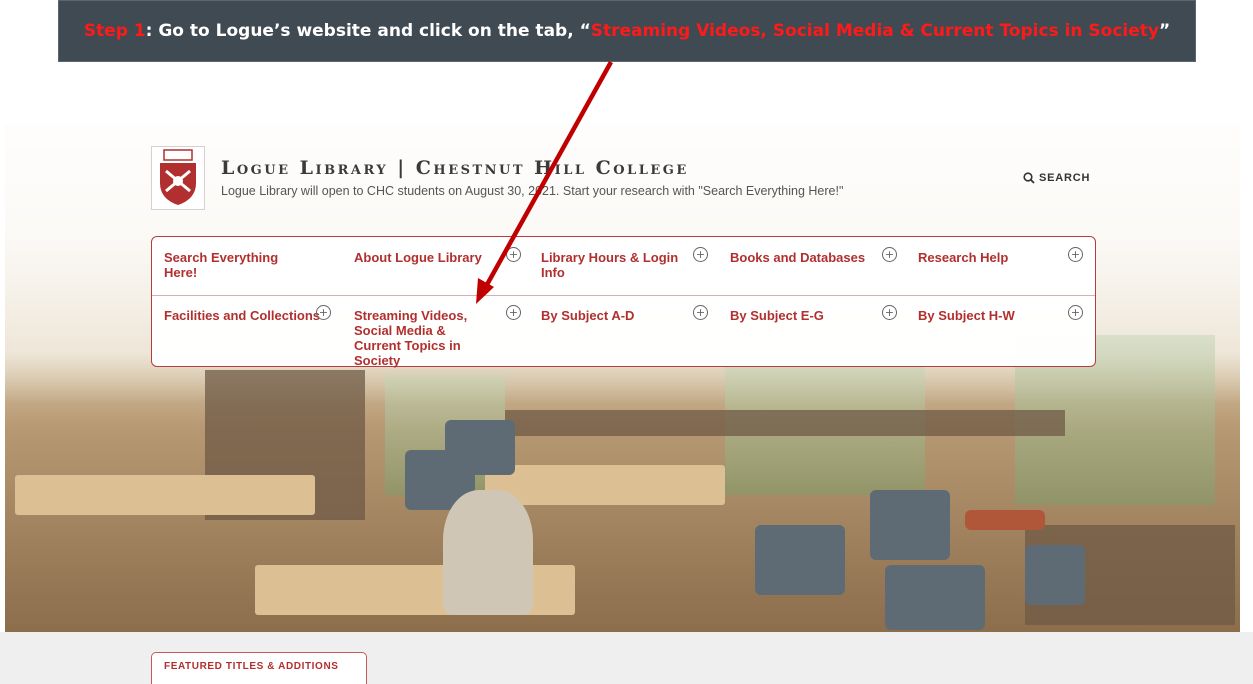 The height and width of the screenshot is (684, 1253). I want to click on annotation-arrow, so click(544, 182).